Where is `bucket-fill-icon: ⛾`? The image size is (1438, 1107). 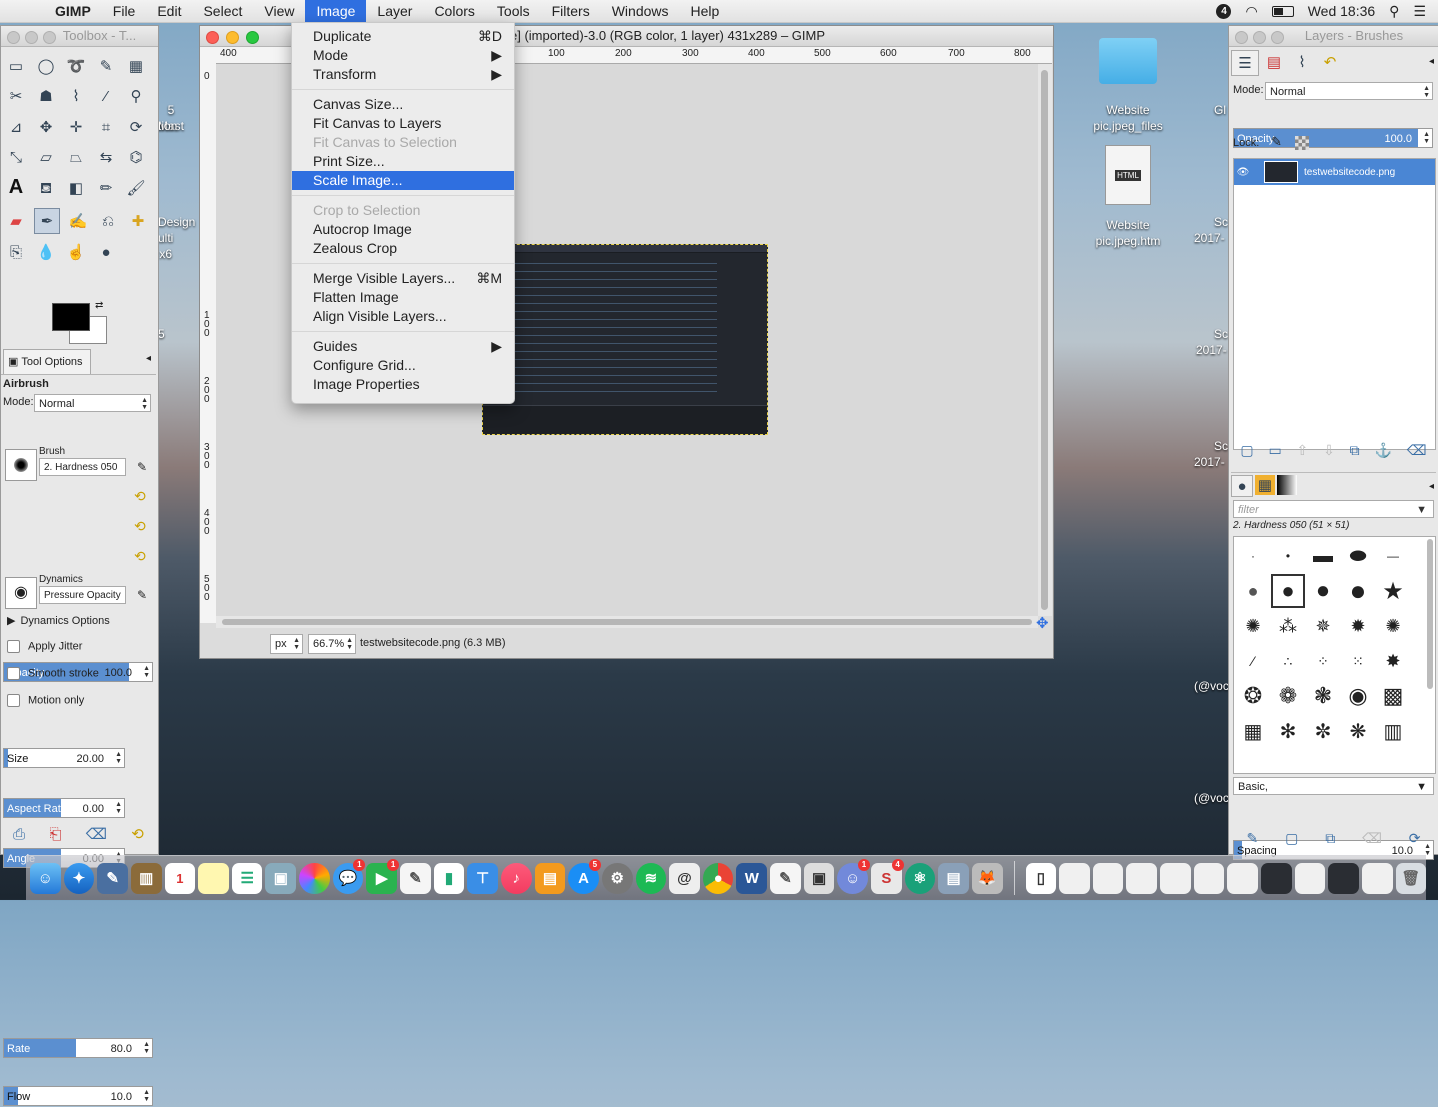
bucket-fill-icon: ⛾ is located at coordinates (46, 190).